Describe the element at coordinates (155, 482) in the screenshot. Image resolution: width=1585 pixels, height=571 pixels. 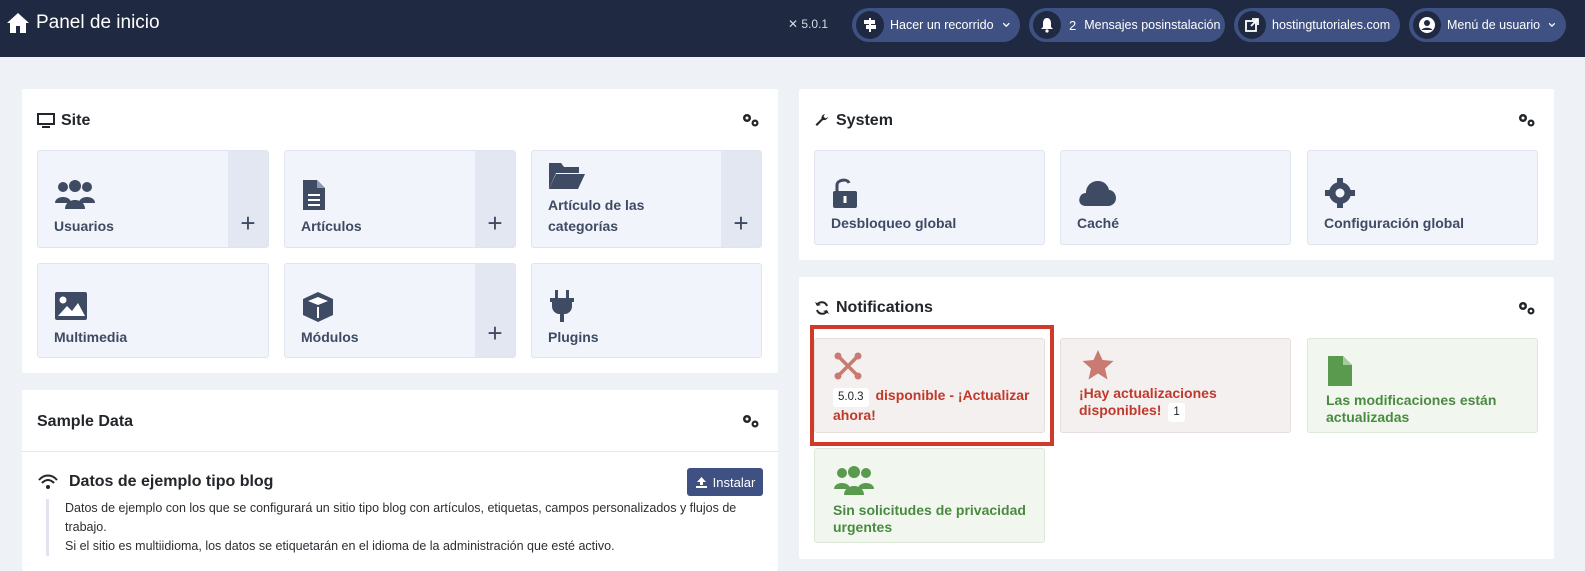
I see `sample-item-title: Datos de ejemplo tipo blog` at that location.